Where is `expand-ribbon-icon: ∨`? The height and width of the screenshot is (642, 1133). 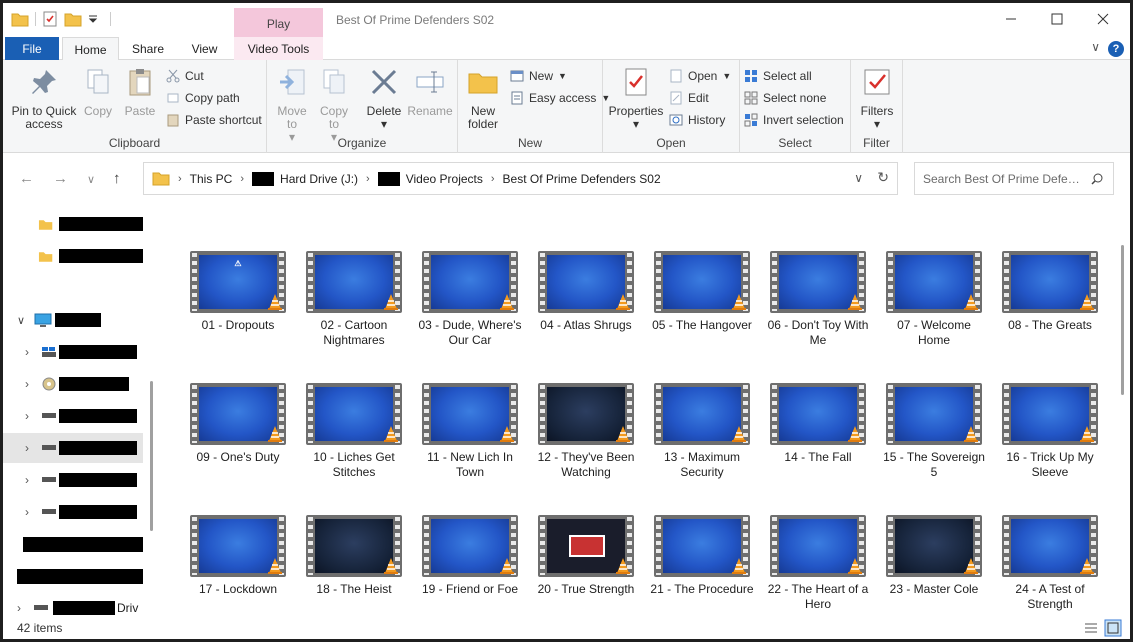
expand-ribbon-icon: ∨ is located at coordinates (1095, 47).